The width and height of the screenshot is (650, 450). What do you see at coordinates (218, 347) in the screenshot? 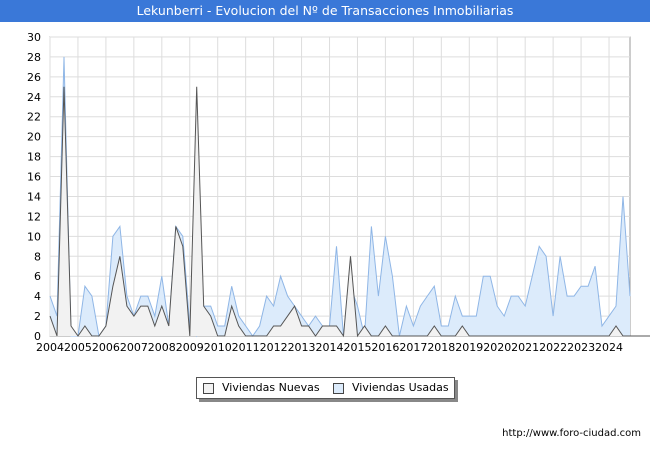
I see `x-tick-label: 2010` at bounding box center [218, 347].